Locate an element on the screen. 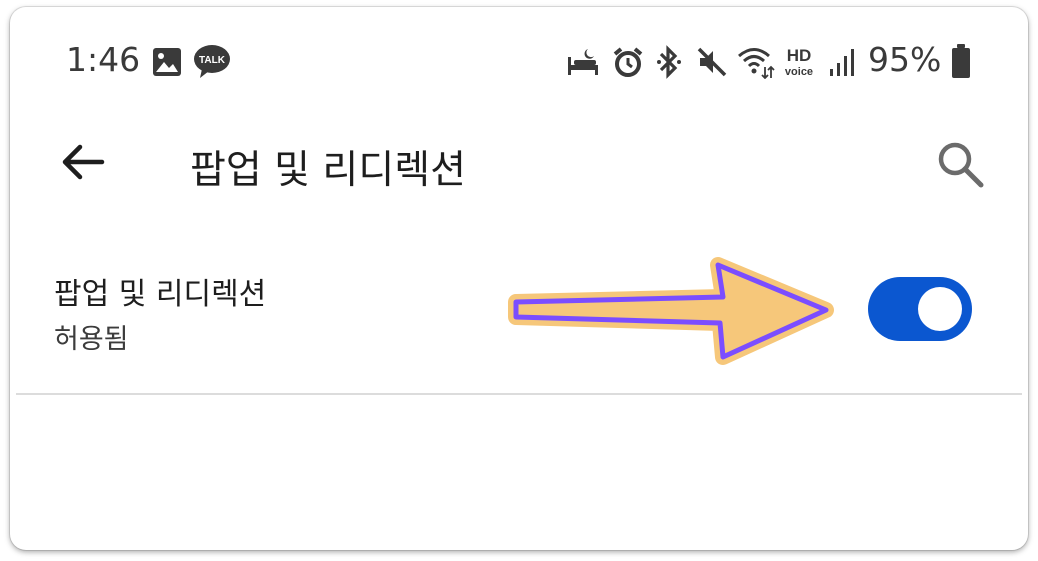 The image size is (1038, 561). bluetooth-icon is located at coordinates (669, 62).